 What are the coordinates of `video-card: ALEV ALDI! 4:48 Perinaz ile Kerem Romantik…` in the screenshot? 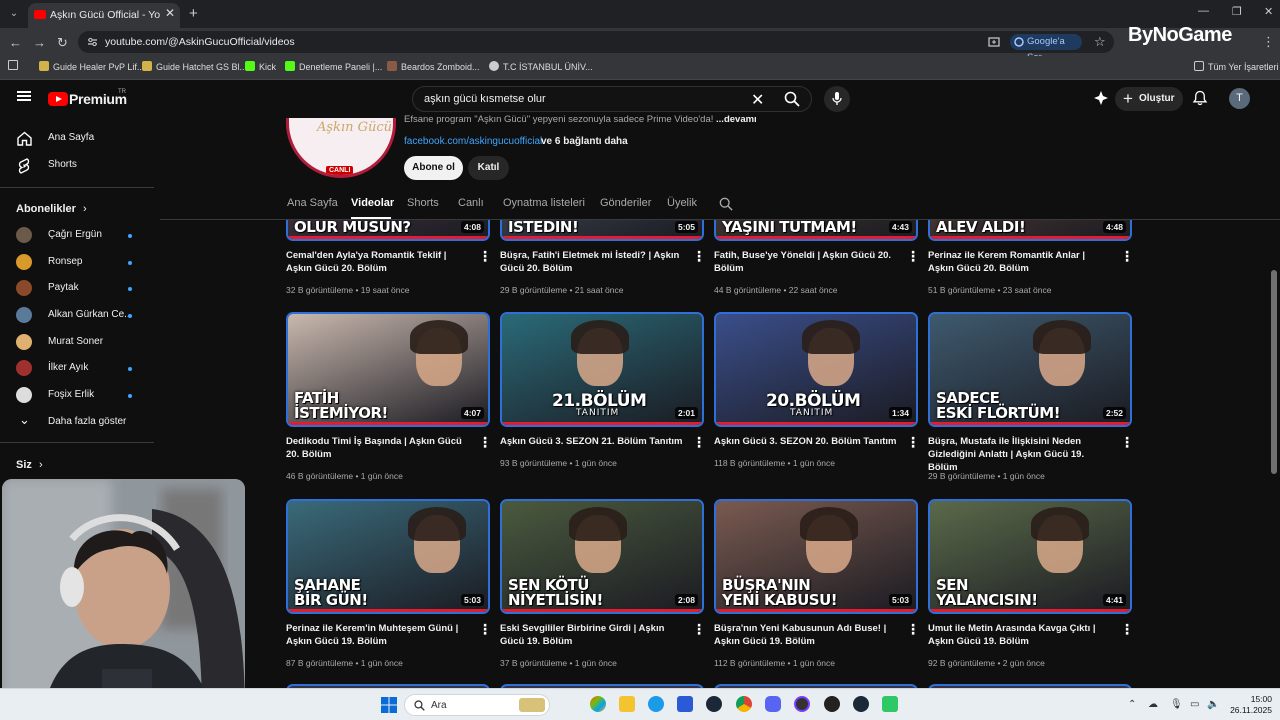 It's located at (1031, 263).